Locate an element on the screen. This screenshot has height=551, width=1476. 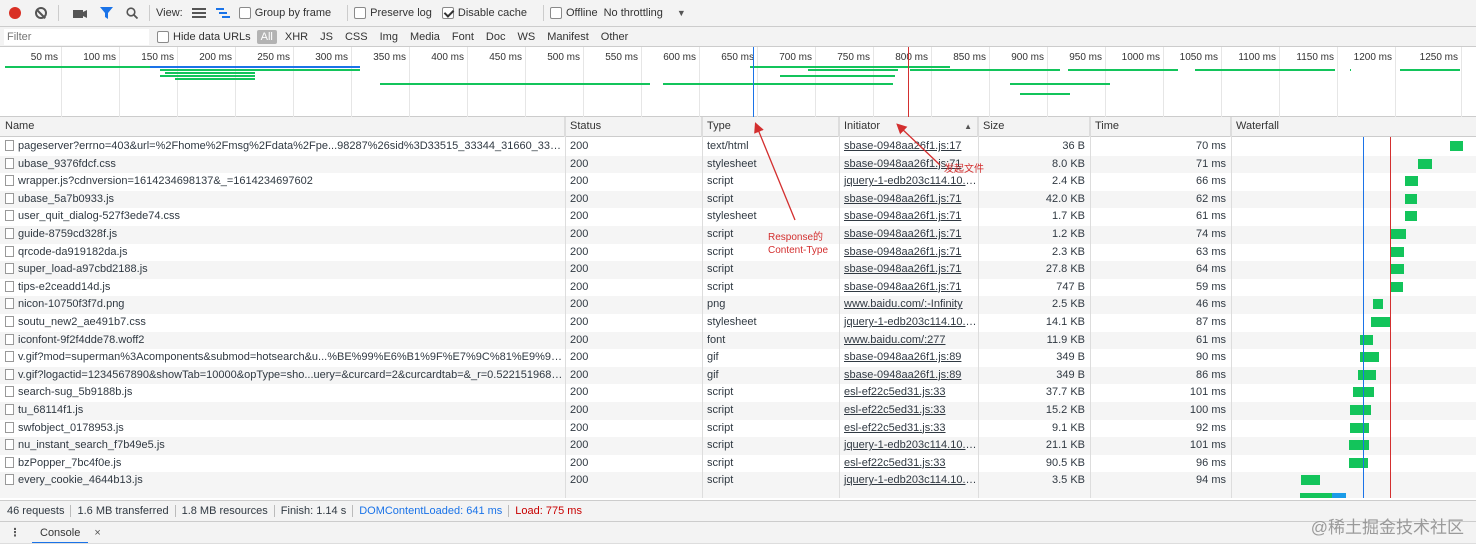
type-annotation-line1: Response的 is located at coordinates (796, 237).